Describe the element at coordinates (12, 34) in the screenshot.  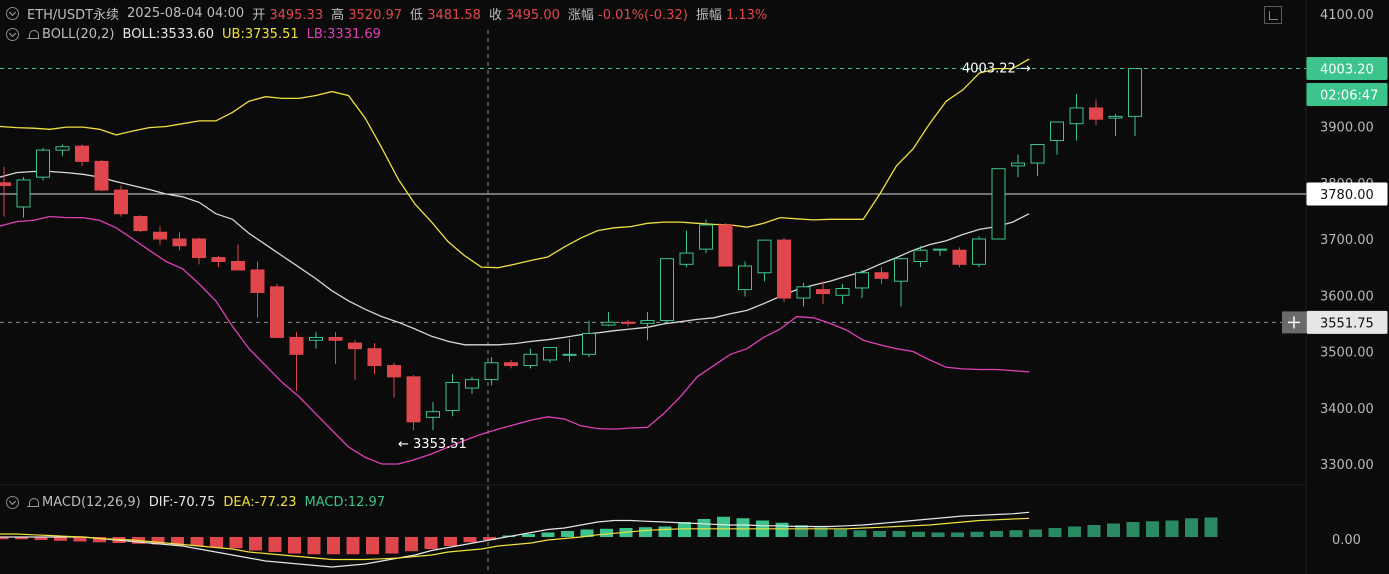
I see `boll-collapse-chevron-icon` at that location.